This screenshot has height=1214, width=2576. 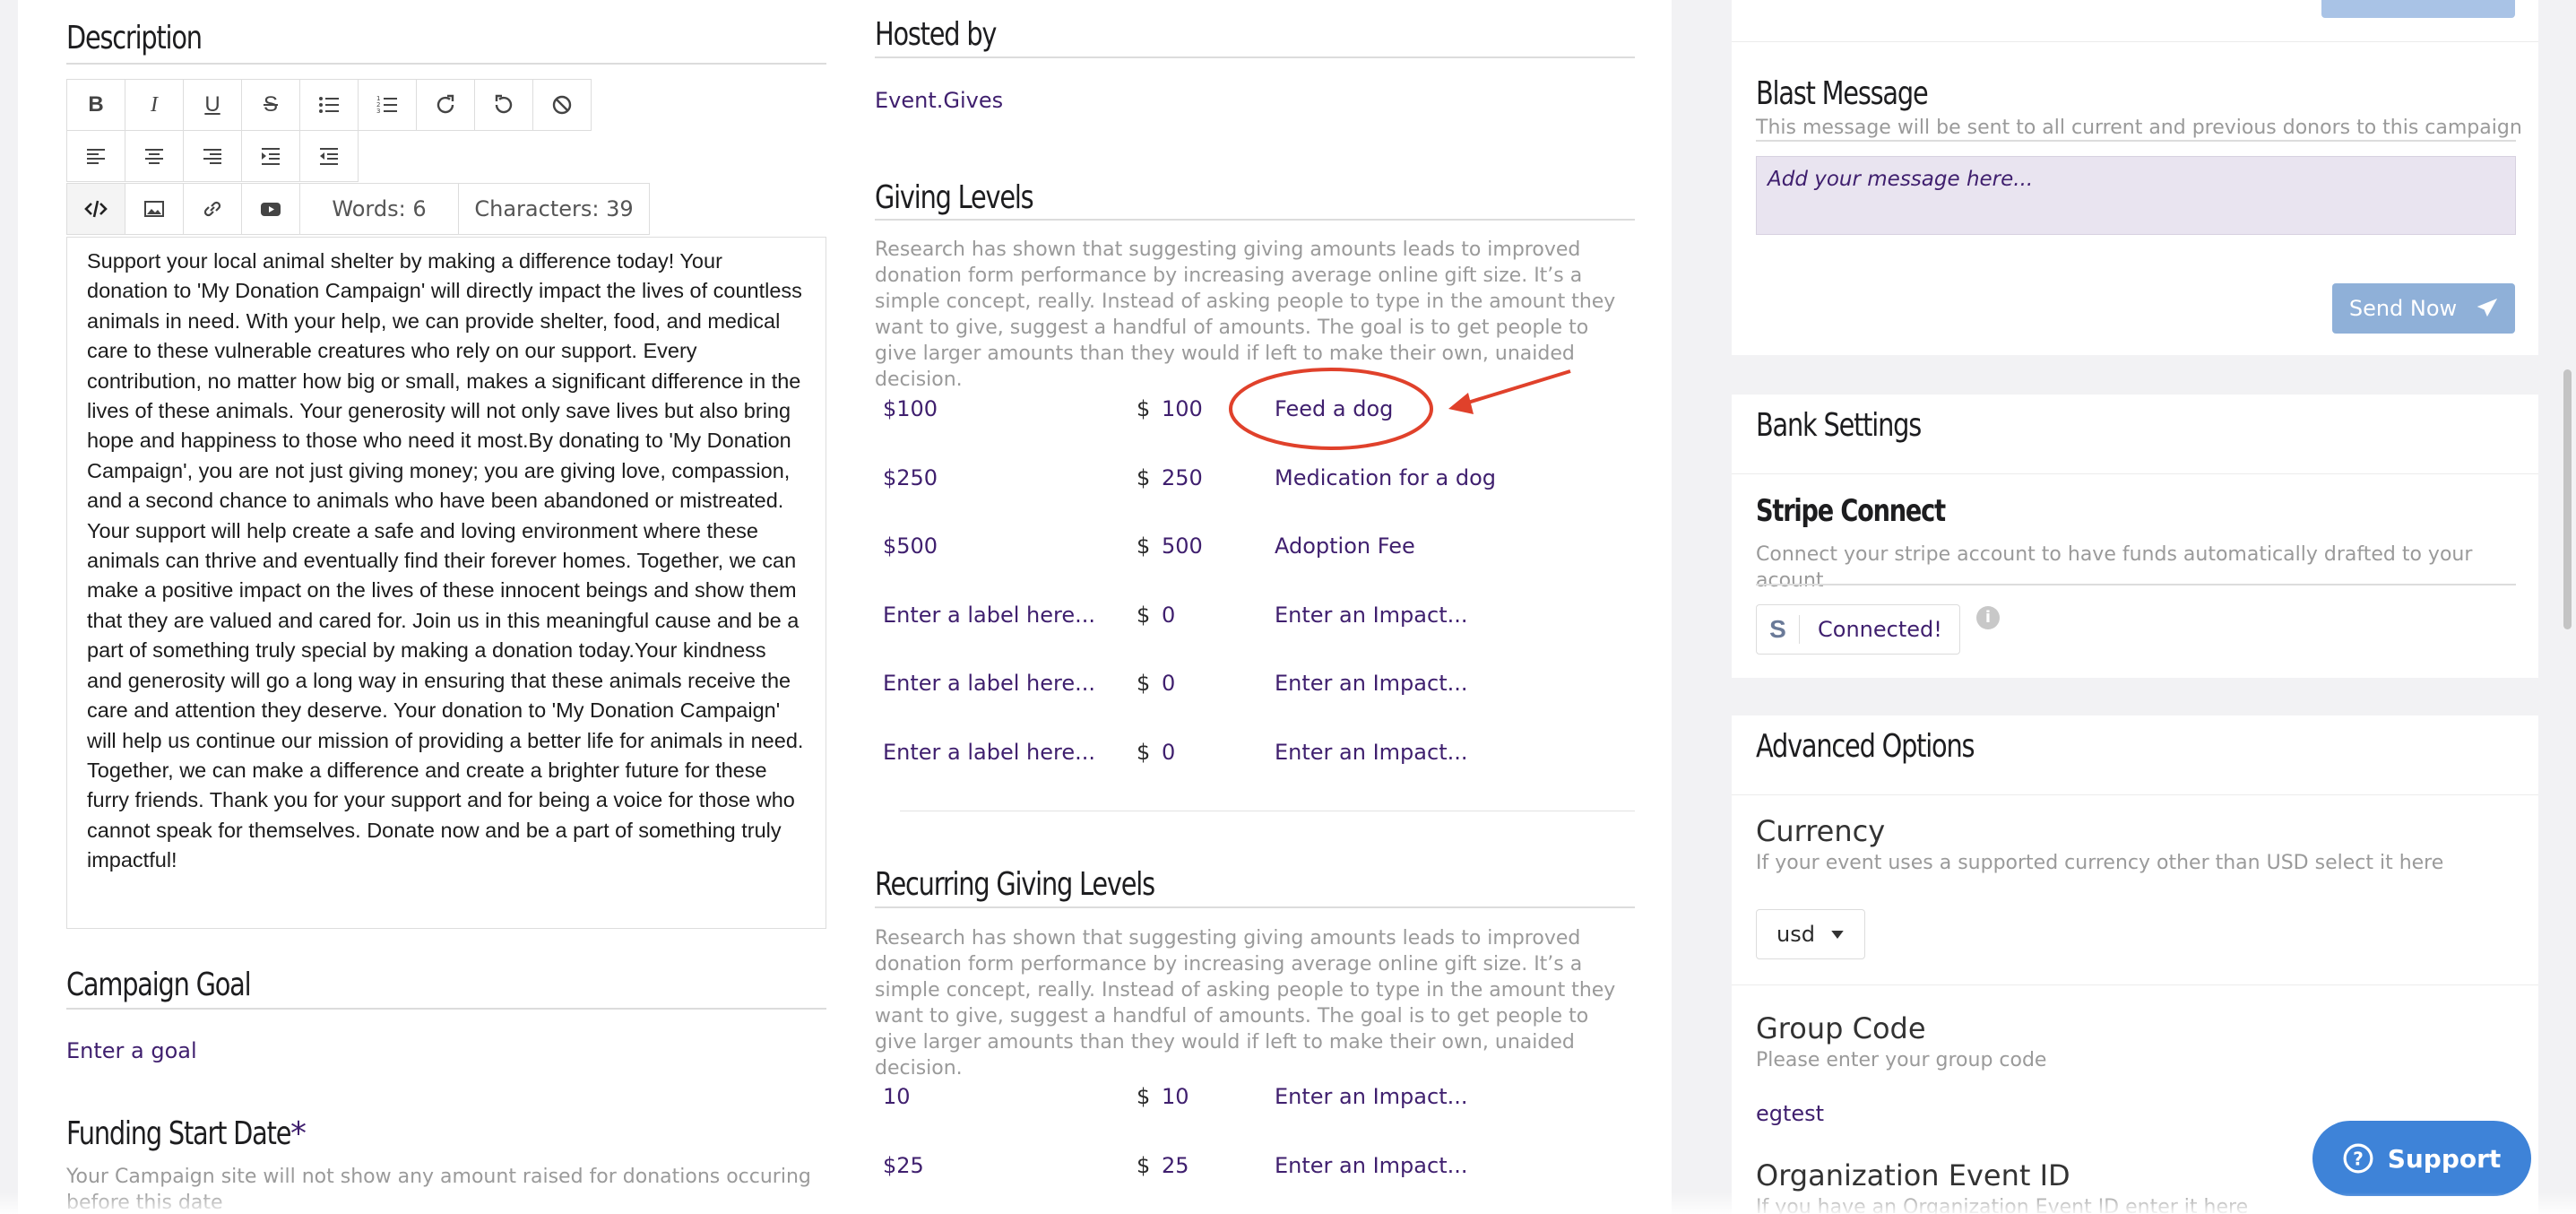 I want to click on character-count: Characters: 39, so click(x=554, y=209).